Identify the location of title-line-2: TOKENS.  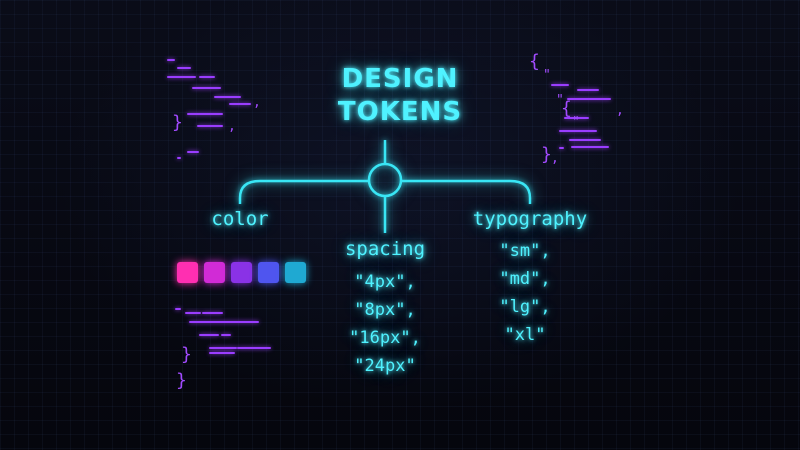
(400, 112).